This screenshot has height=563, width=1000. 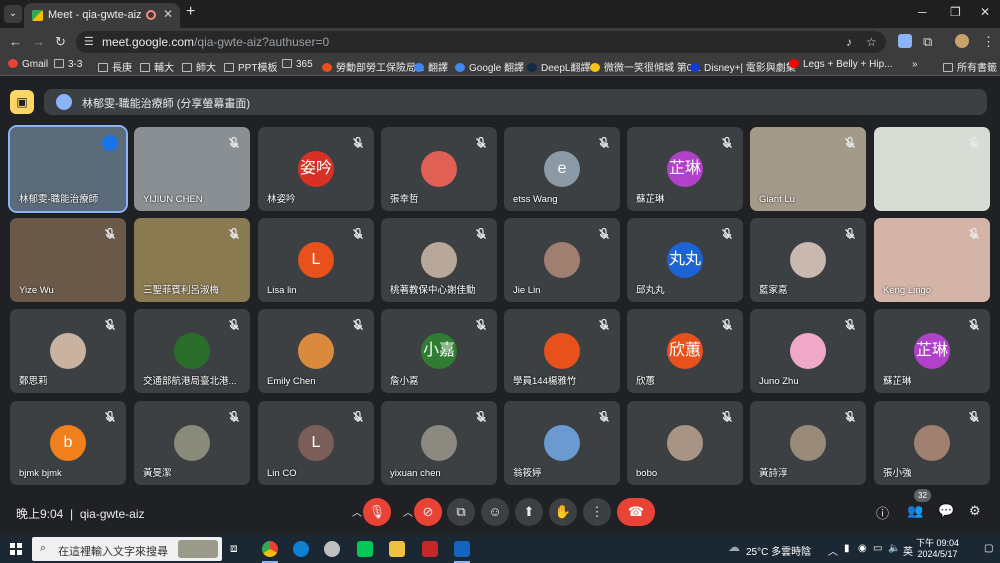 What do you see at coordinates (685, 351) in the screenshot?
I see `participant-tile: 欣蕙 欣蕙` at bounding box center [685, 351].